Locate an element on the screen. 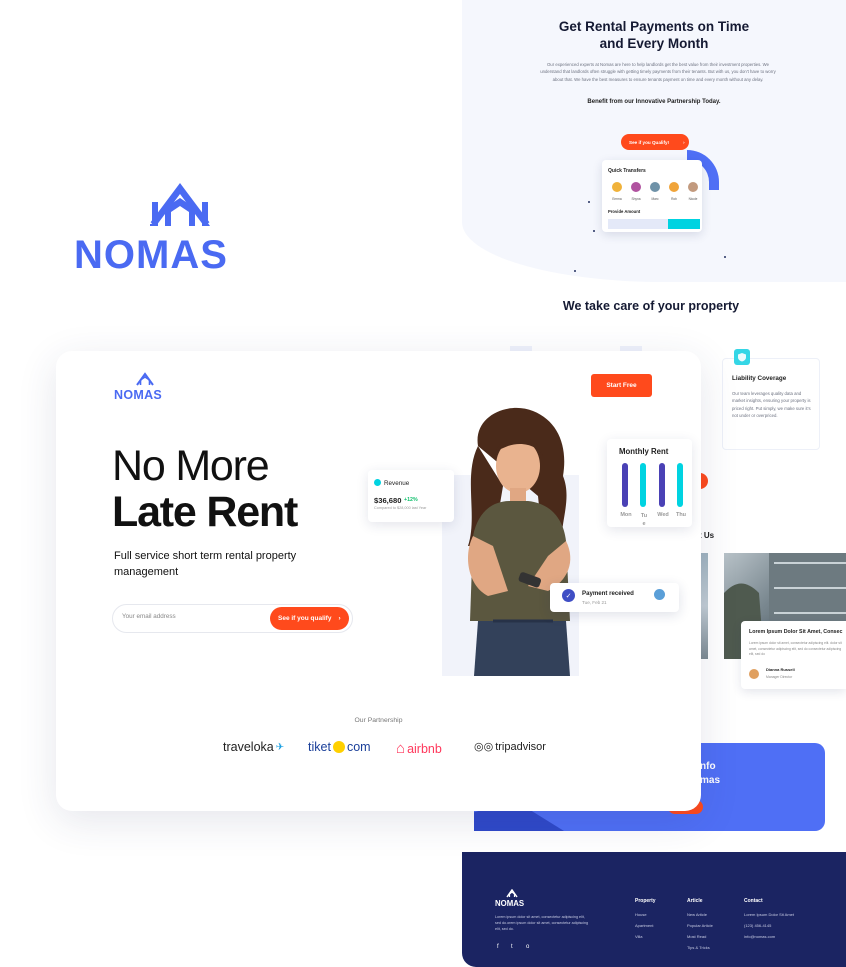  footer-contact-email: info@nomas.com is located at coordinates (759, 936).